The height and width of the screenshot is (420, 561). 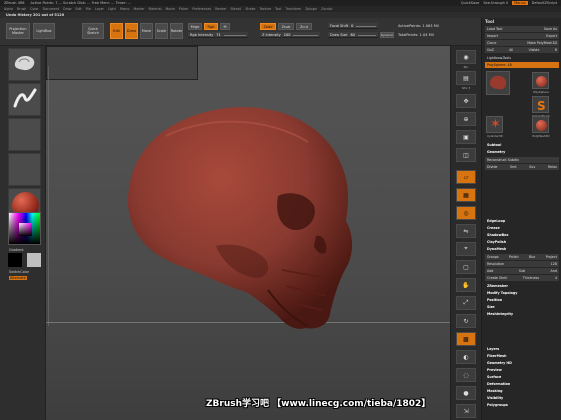 What do you see at coordinates (542, 43) in the screenshot?
I see `make-polymesh-button: Make PolyMesh3D` at bounding box center [542, 43].